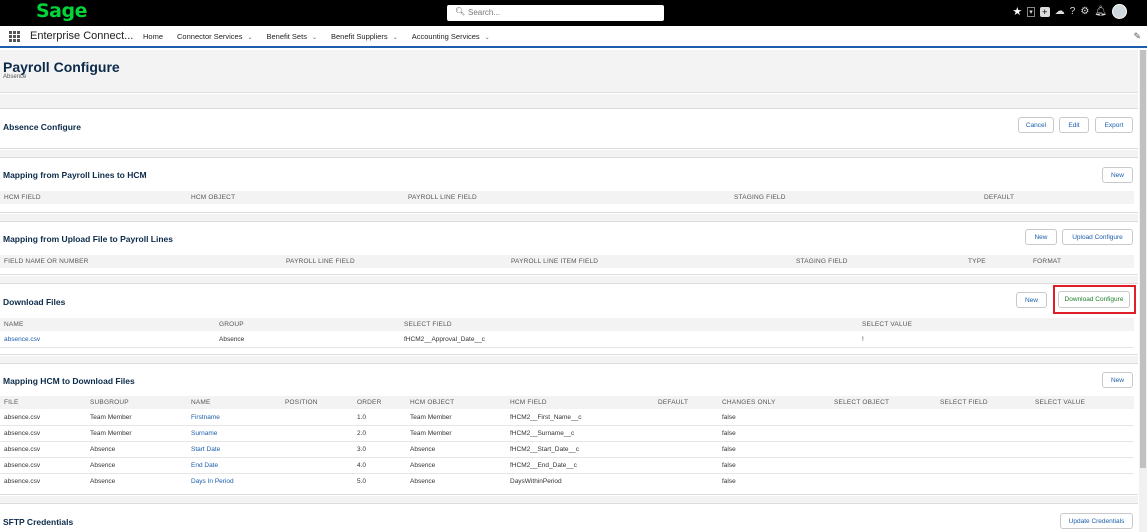  I want to click on global-header: Sage 🔍︎ Search... ★ ▾ + ☁ ? ⚙ 🔔︎, so click(573, 13).